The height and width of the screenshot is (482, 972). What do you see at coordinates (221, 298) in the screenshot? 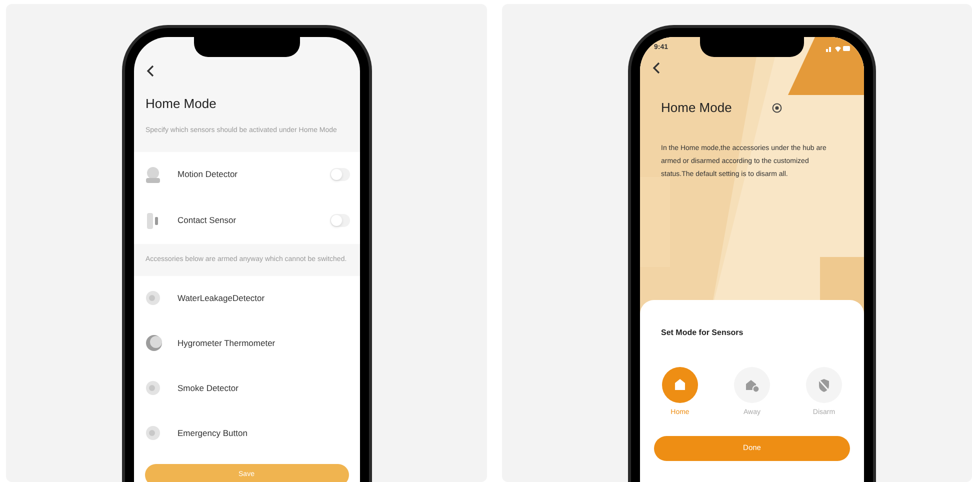
I see `accessory-name: WaterLeakageDetector` at bounding box center [221, 298].